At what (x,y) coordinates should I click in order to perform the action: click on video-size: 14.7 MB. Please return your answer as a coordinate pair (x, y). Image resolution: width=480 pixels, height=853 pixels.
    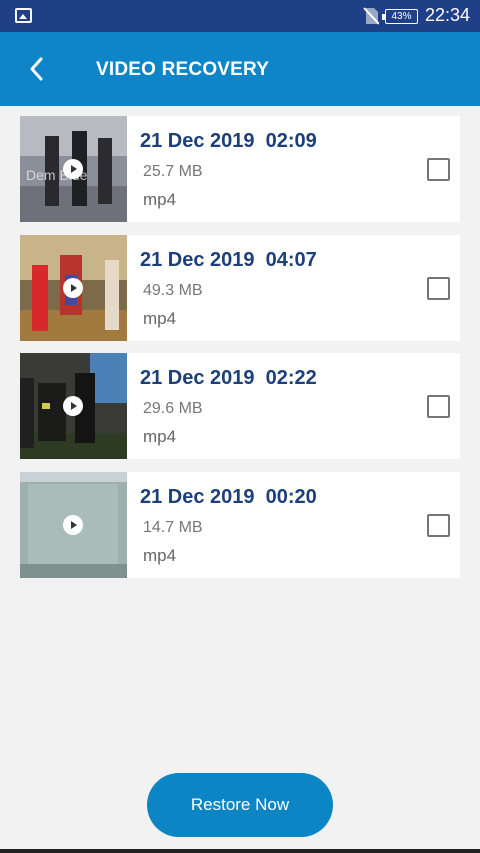
    Looking at the image, I should click on (173, 527).